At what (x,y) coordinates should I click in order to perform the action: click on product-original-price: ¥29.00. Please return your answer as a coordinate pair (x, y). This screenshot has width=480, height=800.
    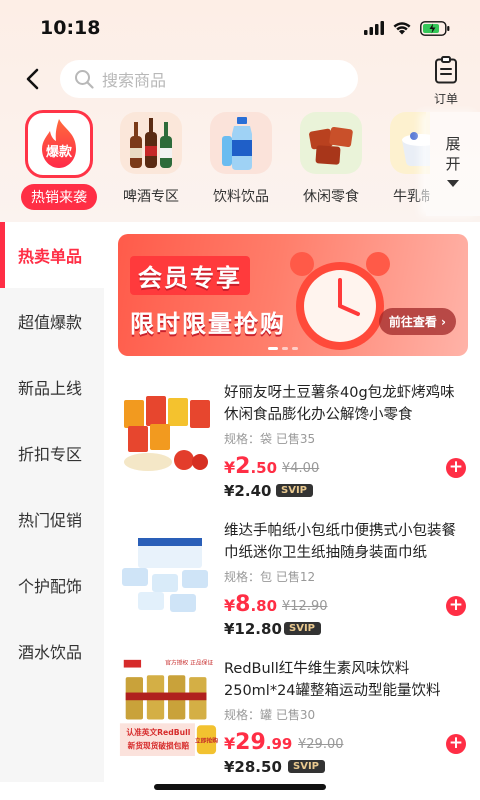
    Looking at the image, I should click on (321, 744).